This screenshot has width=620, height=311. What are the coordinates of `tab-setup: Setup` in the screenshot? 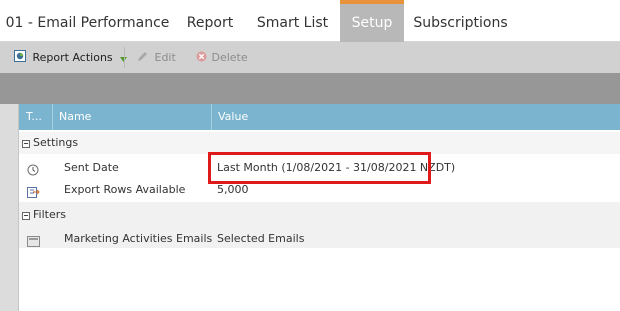 It's located at (372, 21).